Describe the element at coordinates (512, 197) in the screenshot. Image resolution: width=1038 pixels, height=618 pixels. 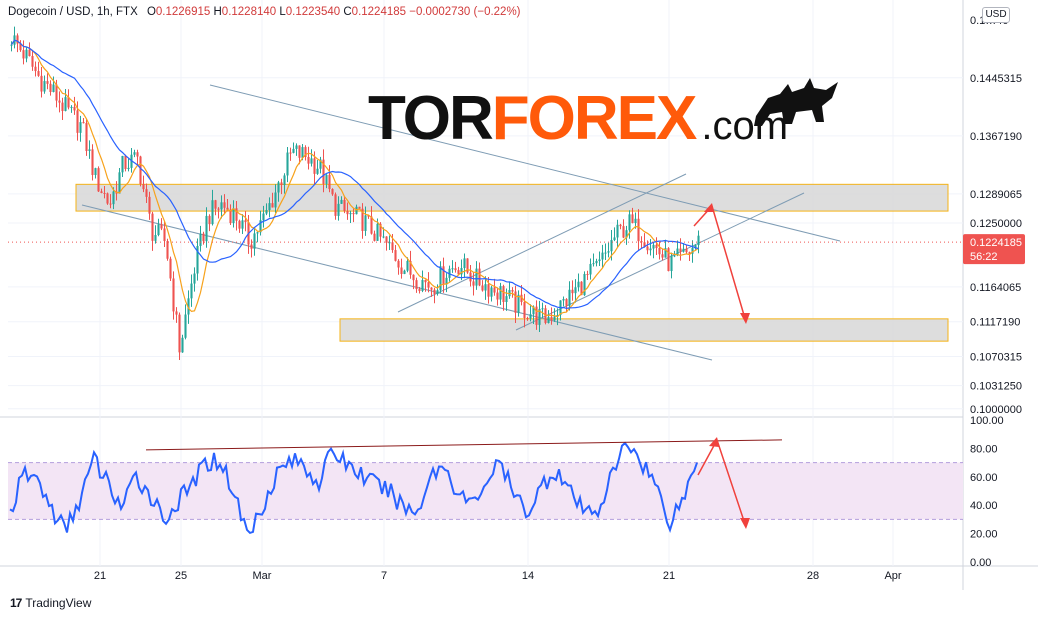
I see `resistance-zone` at that location.